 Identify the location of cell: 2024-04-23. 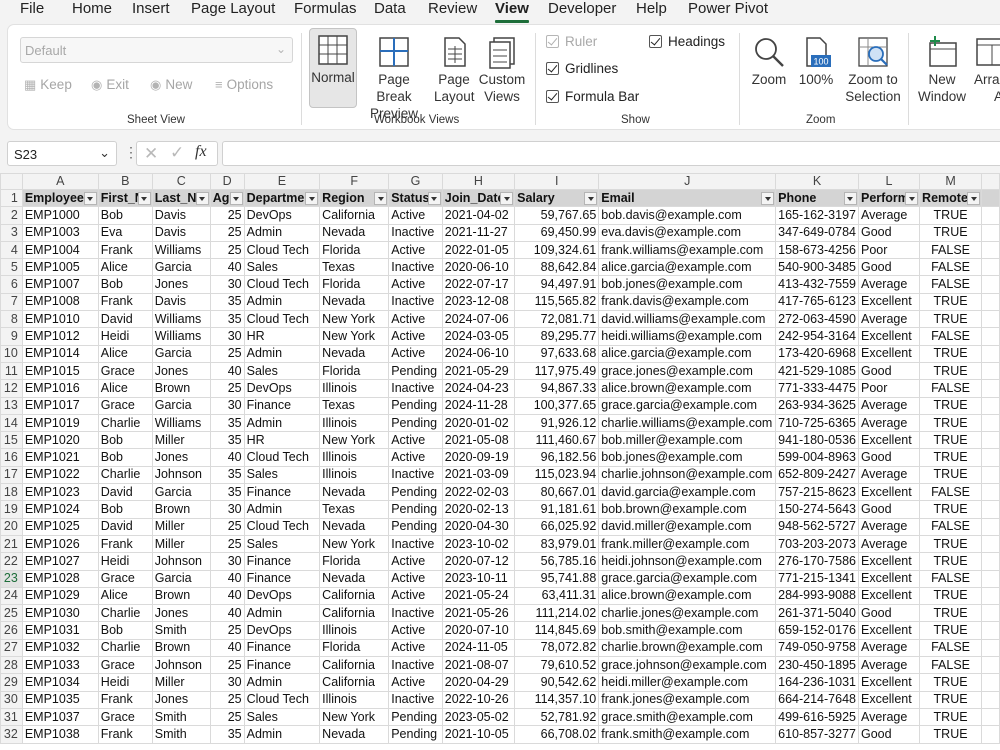
(478, 388).